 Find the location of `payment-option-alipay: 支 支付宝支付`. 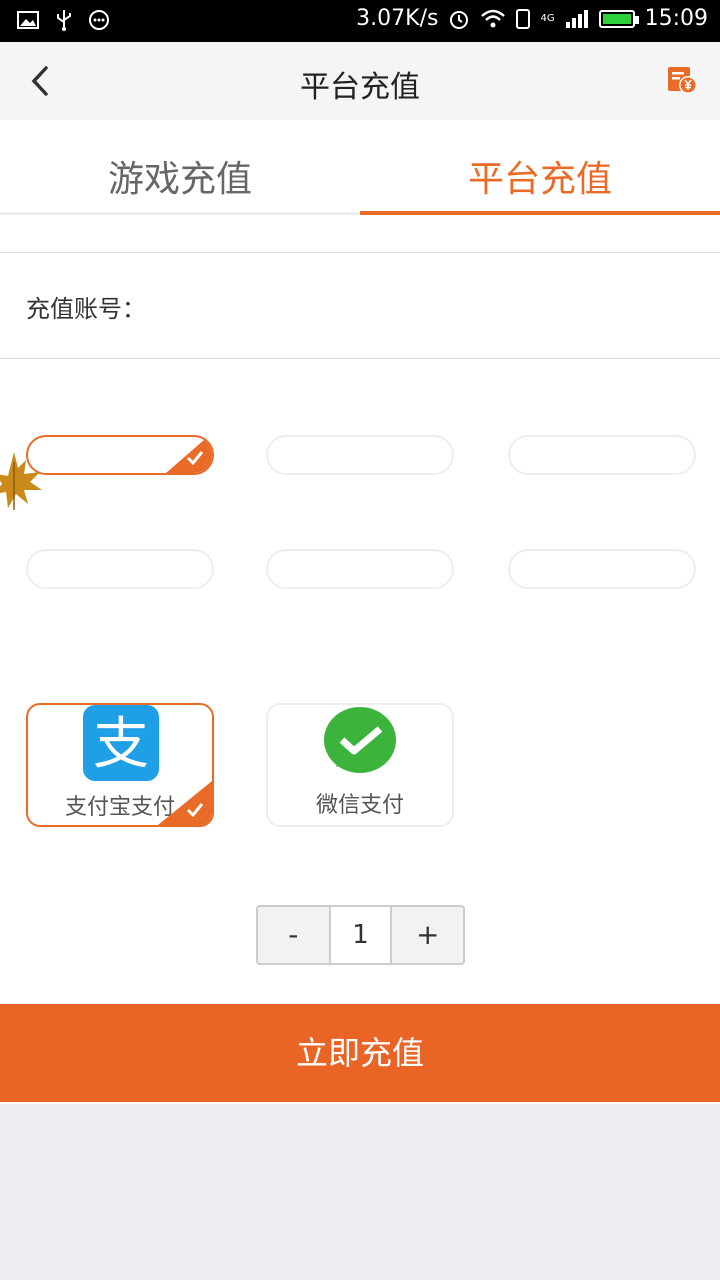

payment-option-alipay: 支 支付宝支付 is located at coordinates (120, 765).